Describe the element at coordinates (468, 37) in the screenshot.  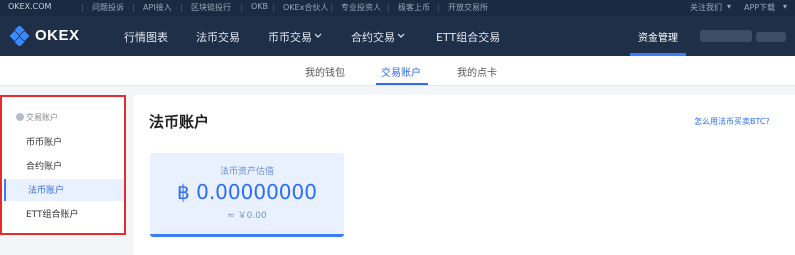
I see `nav-ett-trading: ETT组合交易` at that location.